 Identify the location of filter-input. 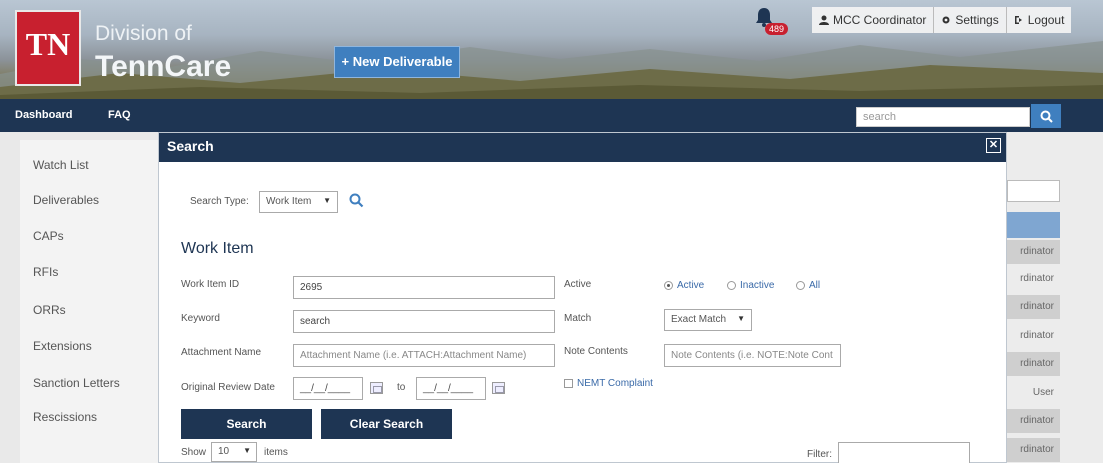
(904, 452).